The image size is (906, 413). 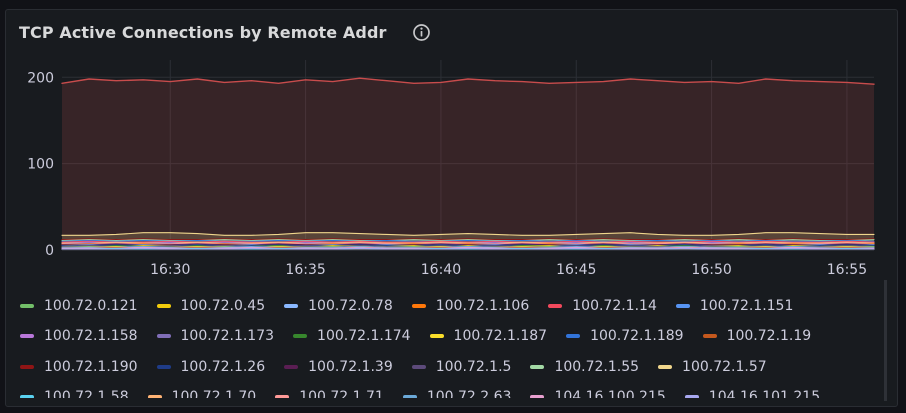 I want to click on legend-label: 100.72.2.63, so click(x=469, y=393).